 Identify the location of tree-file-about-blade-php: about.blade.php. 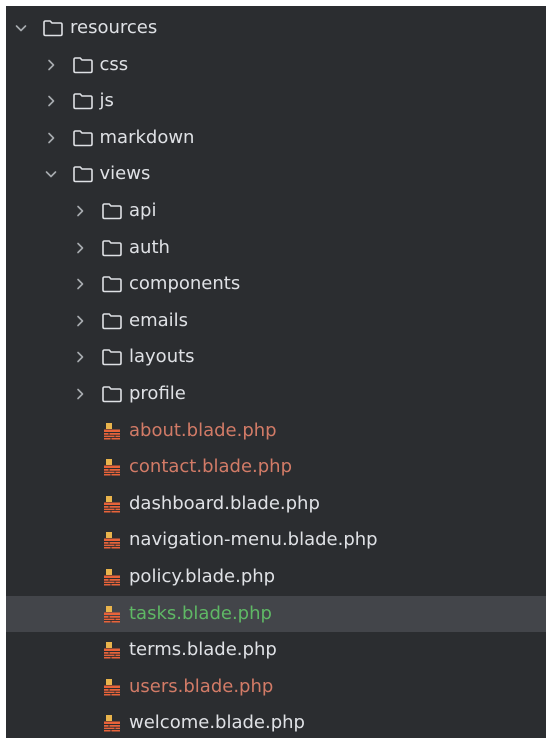
(276, 431).